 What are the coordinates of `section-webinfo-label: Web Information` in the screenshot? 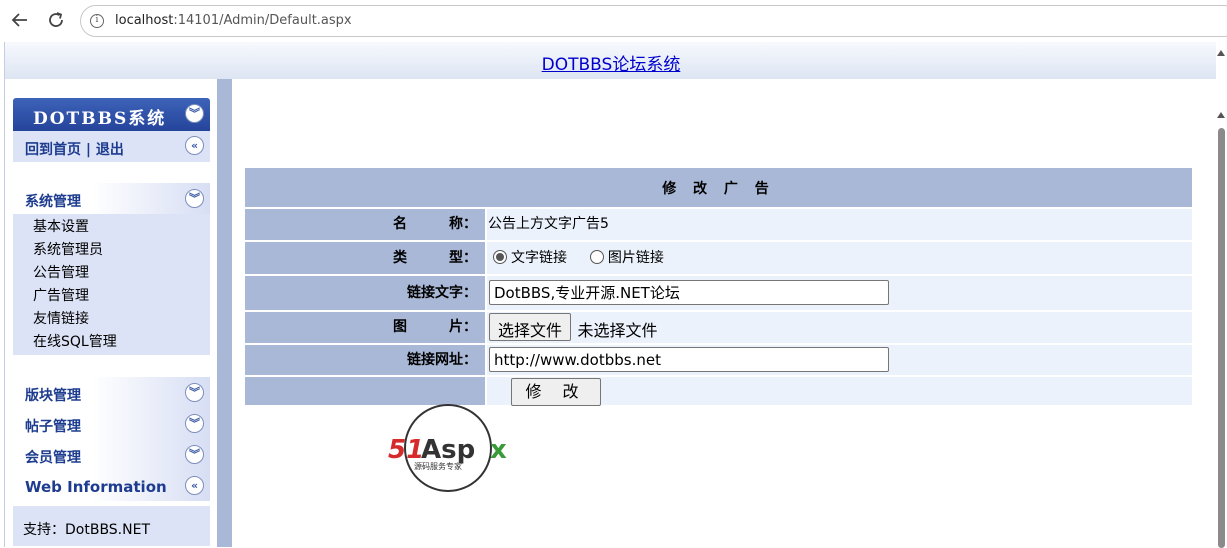 It's located at (96, 487).